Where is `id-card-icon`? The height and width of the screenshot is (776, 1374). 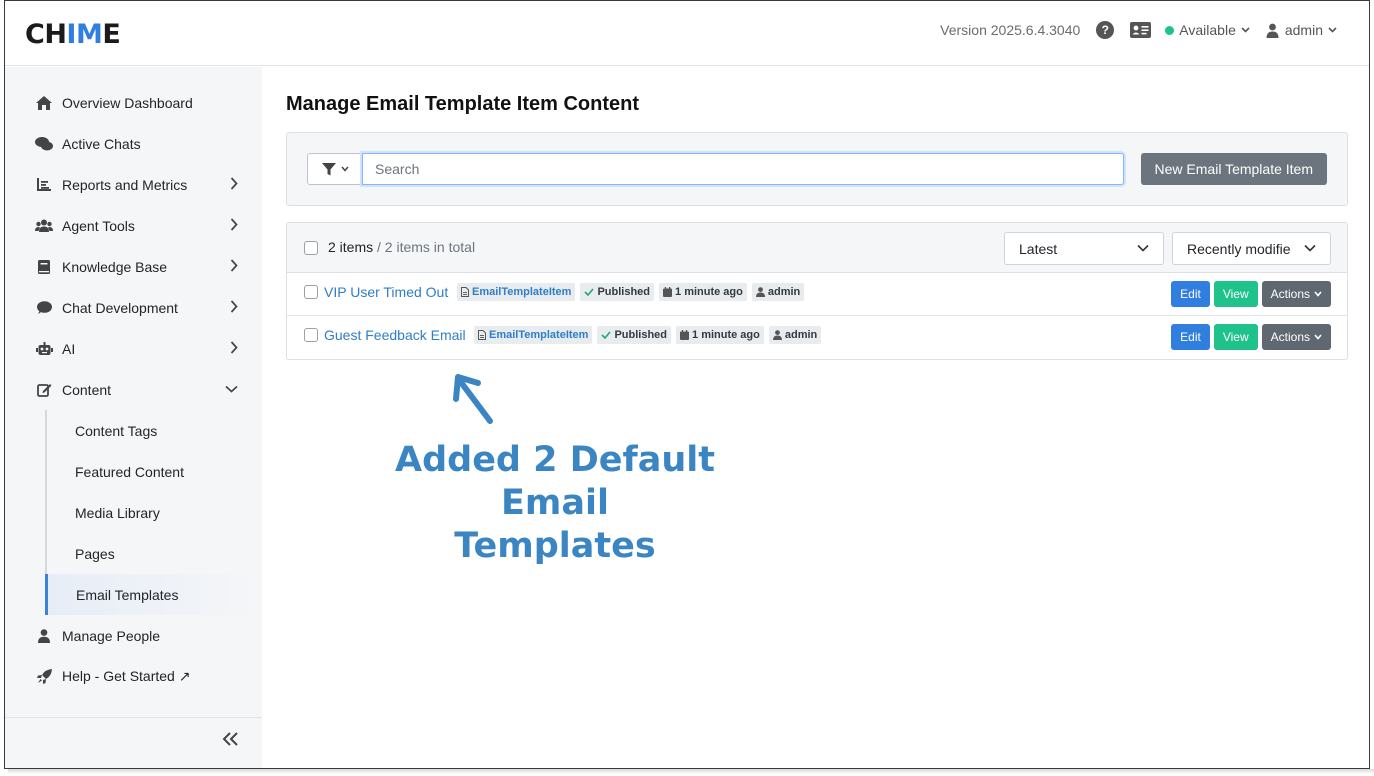
id-card-icon is located at coordinates (1141, 30).